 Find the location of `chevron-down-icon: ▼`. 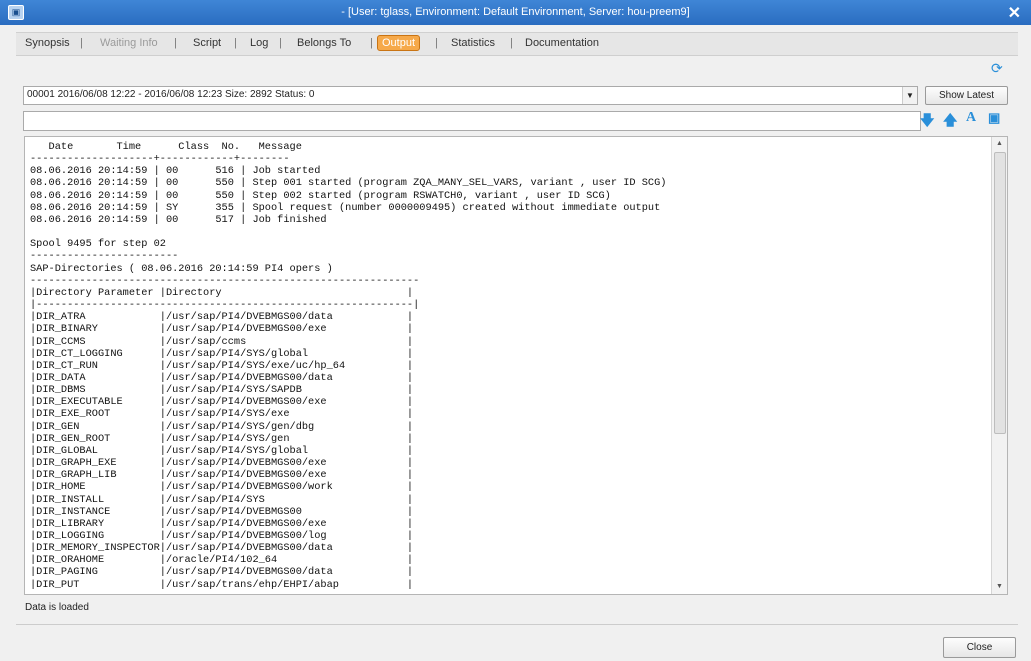

chevron-down-icon: ▼ is located at coordinates (909, 95).